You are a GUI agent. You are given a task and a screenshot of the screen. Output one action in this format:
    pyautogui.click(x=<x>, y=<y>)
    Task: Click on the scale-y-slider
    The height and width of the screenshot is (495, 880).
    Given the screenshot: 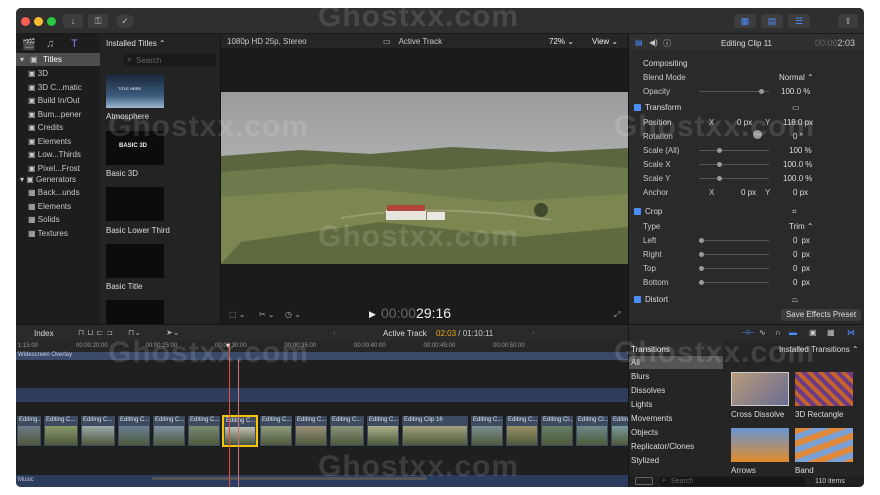 What is the action you would take?
    pyautogui.click(x=734, y=178)
    